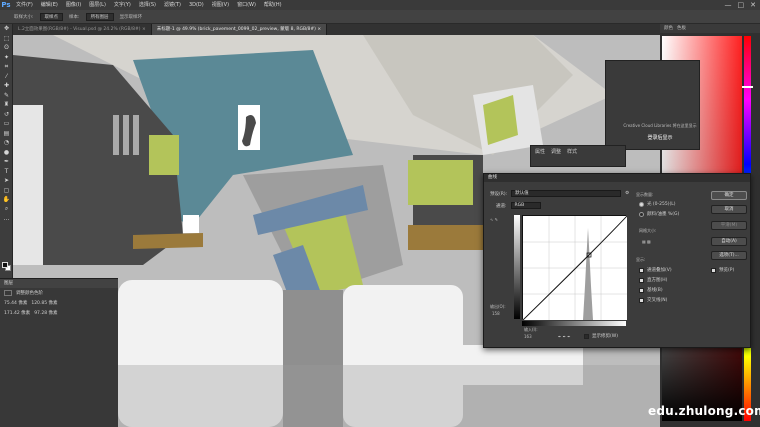 Image resolution: width=760 pixels, height=427 pixels. I want to click on clone-stamp-tool-icon: ♜, so click(6, 105).